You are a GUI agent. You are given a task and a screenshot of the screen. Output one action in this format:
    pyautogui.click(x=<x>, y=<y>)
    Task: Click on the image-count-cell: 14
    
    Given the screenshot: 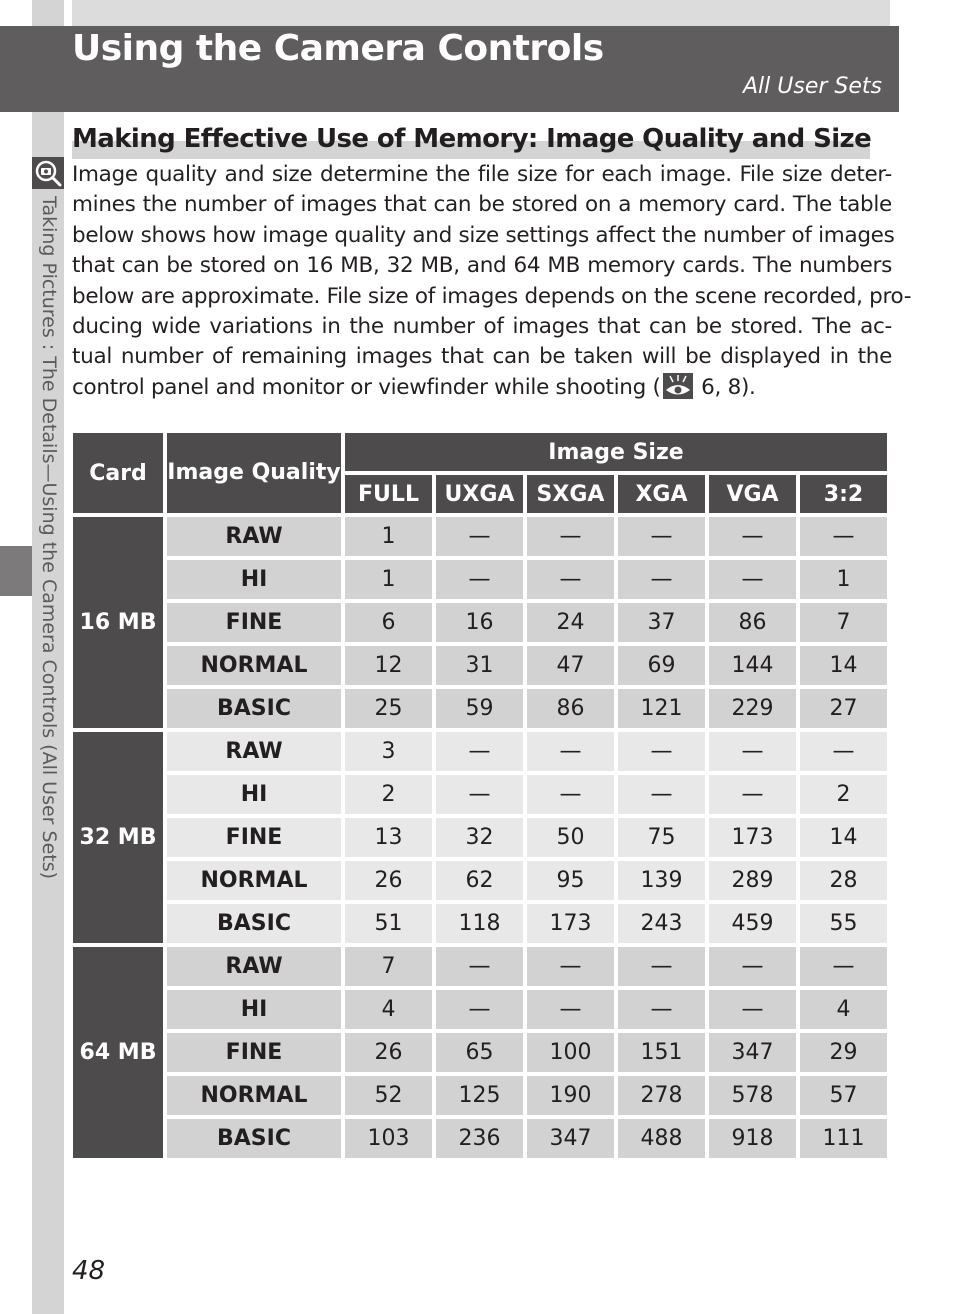 What is the action you would take?
    pyautogui.click(x=843, y=837)
    